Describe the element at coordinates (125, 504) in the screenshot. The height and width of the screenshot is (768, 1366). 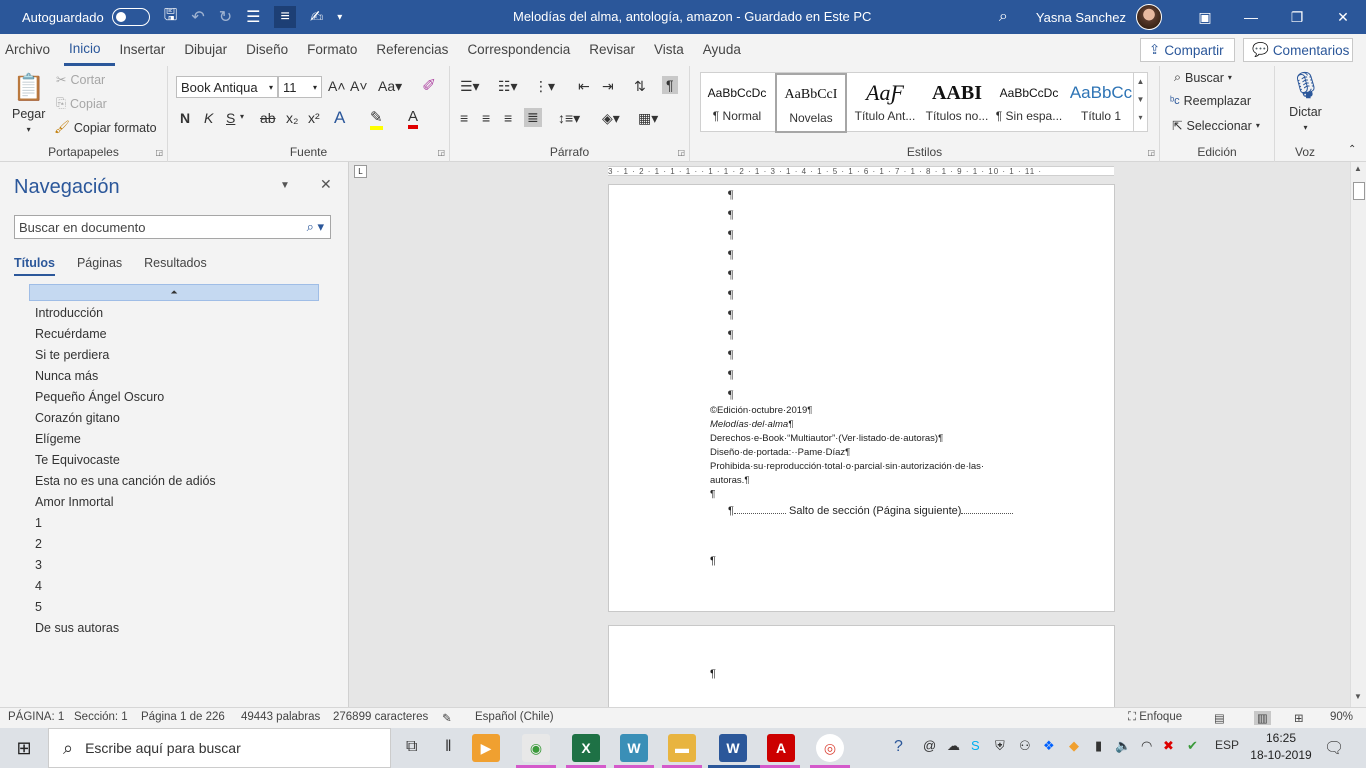
I see `list-item: Amor Inmortal` at that location.